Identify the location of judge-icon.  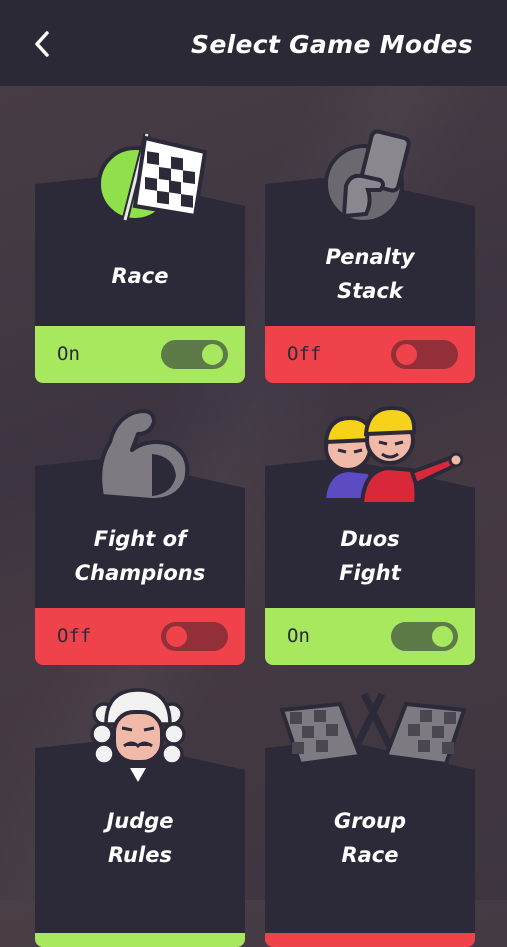
(138, 736).